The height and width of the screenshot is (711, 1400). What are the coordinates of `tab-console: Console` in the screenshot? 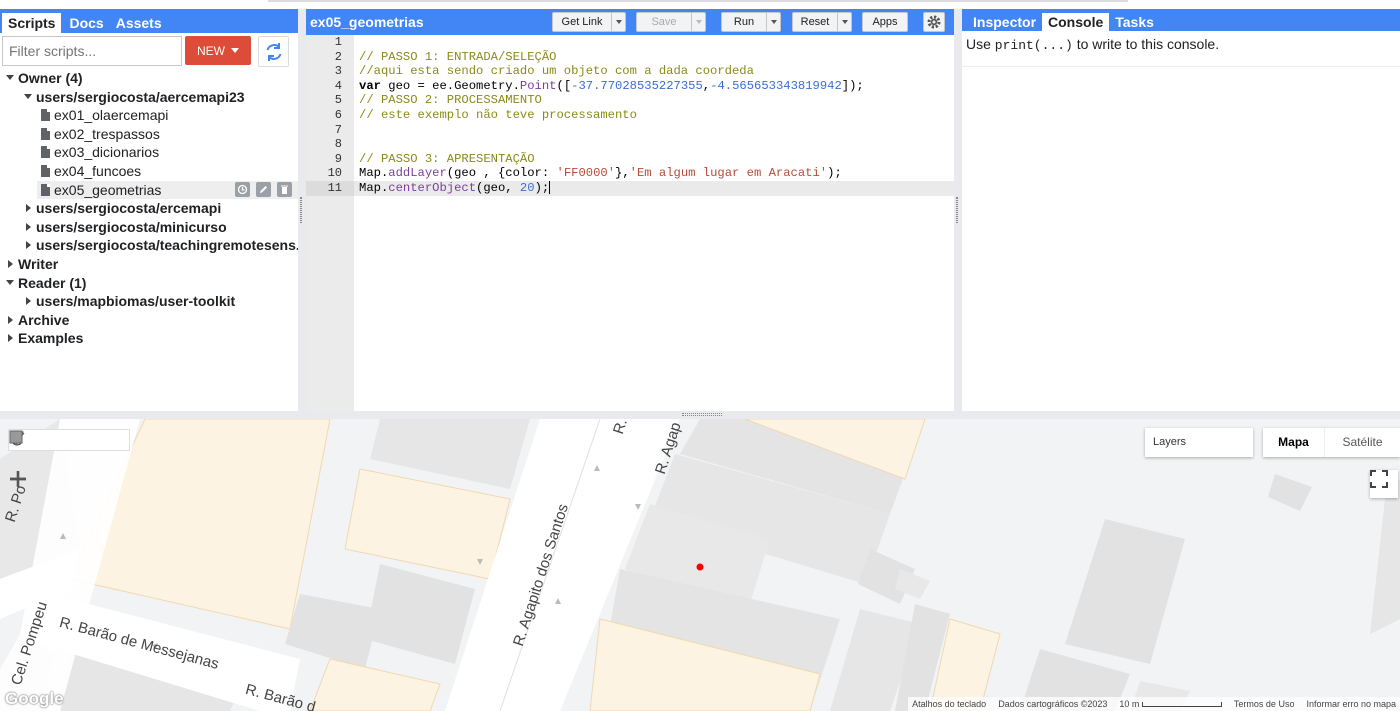 It's located at (1076, 22).